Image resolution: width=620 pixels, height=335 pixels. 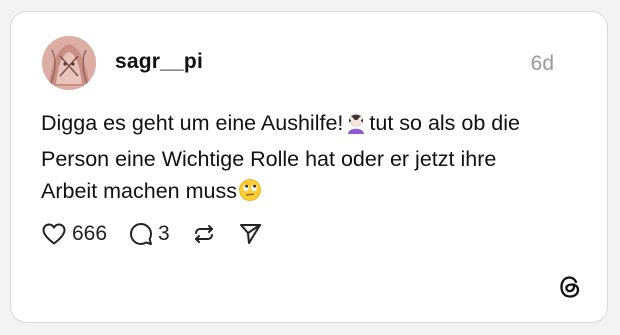 I want to click on repost-button, so click(x=204, y=234).